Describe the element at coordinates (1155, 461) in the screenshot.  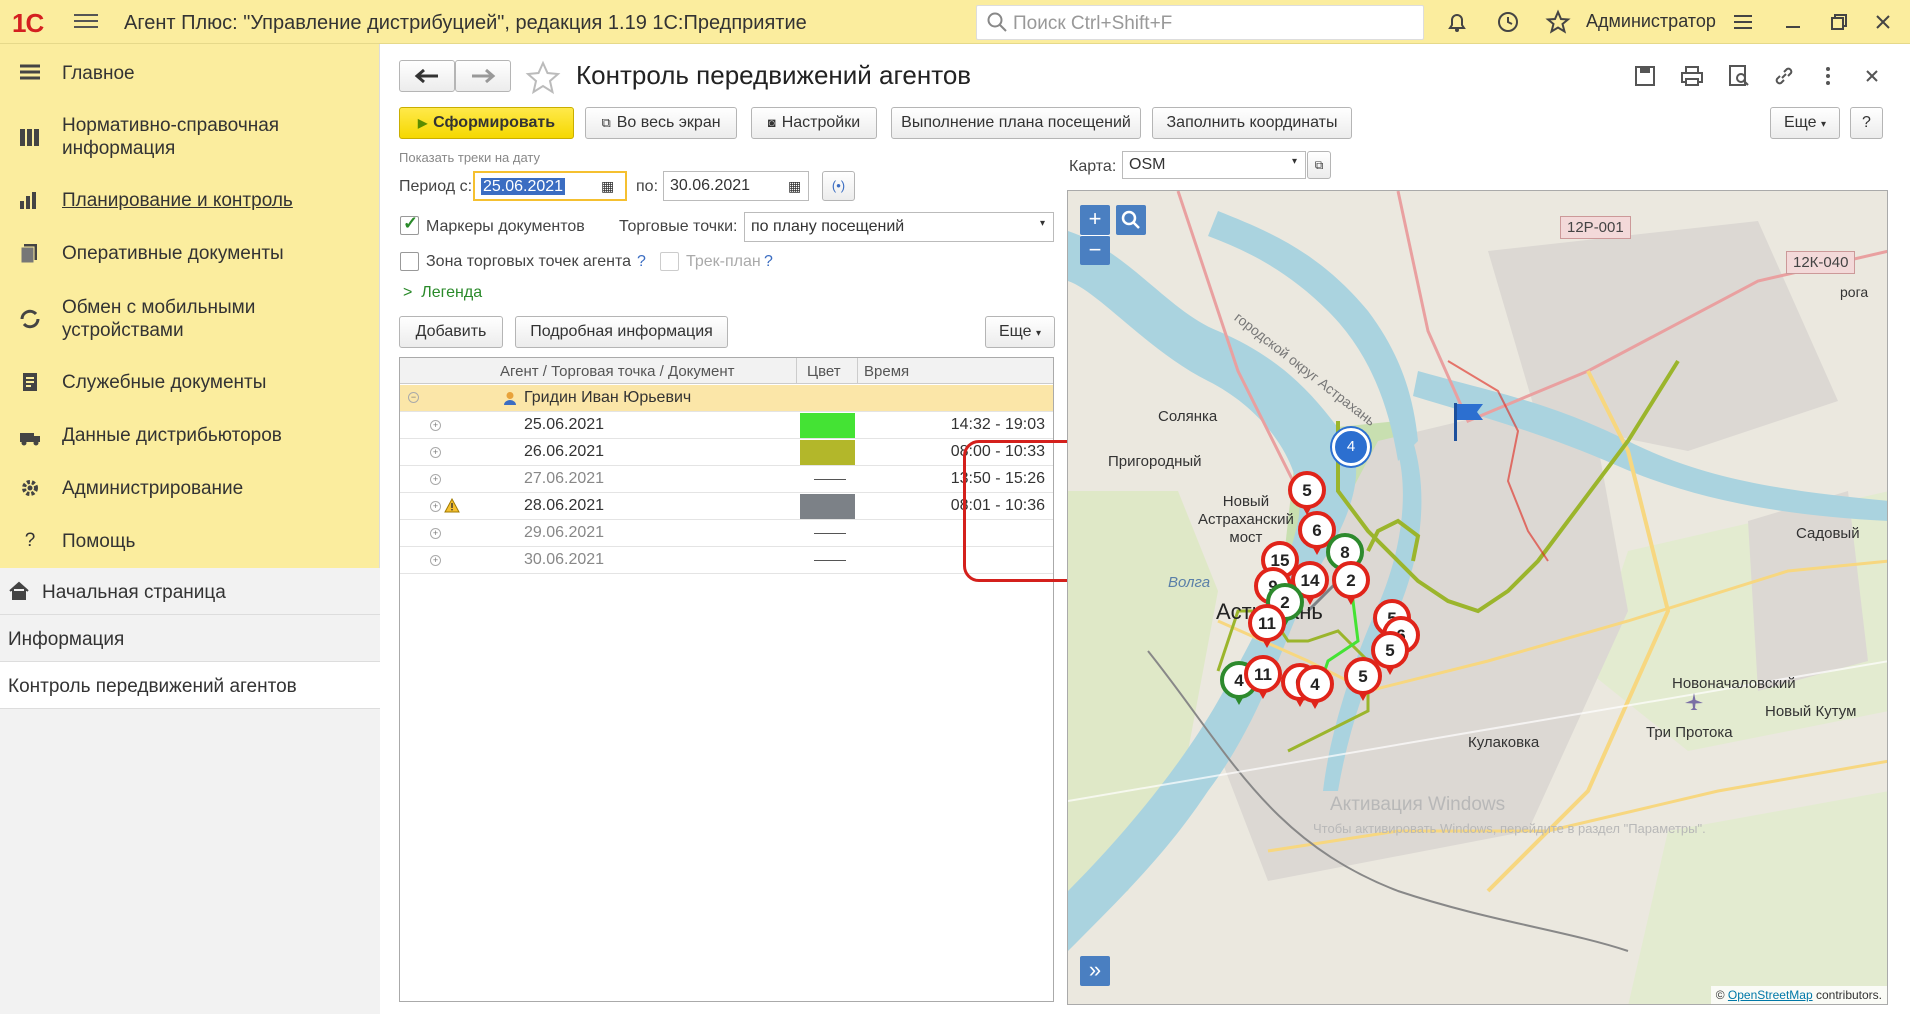
I see `map-label-prigorodny: Пригородный` at that location.